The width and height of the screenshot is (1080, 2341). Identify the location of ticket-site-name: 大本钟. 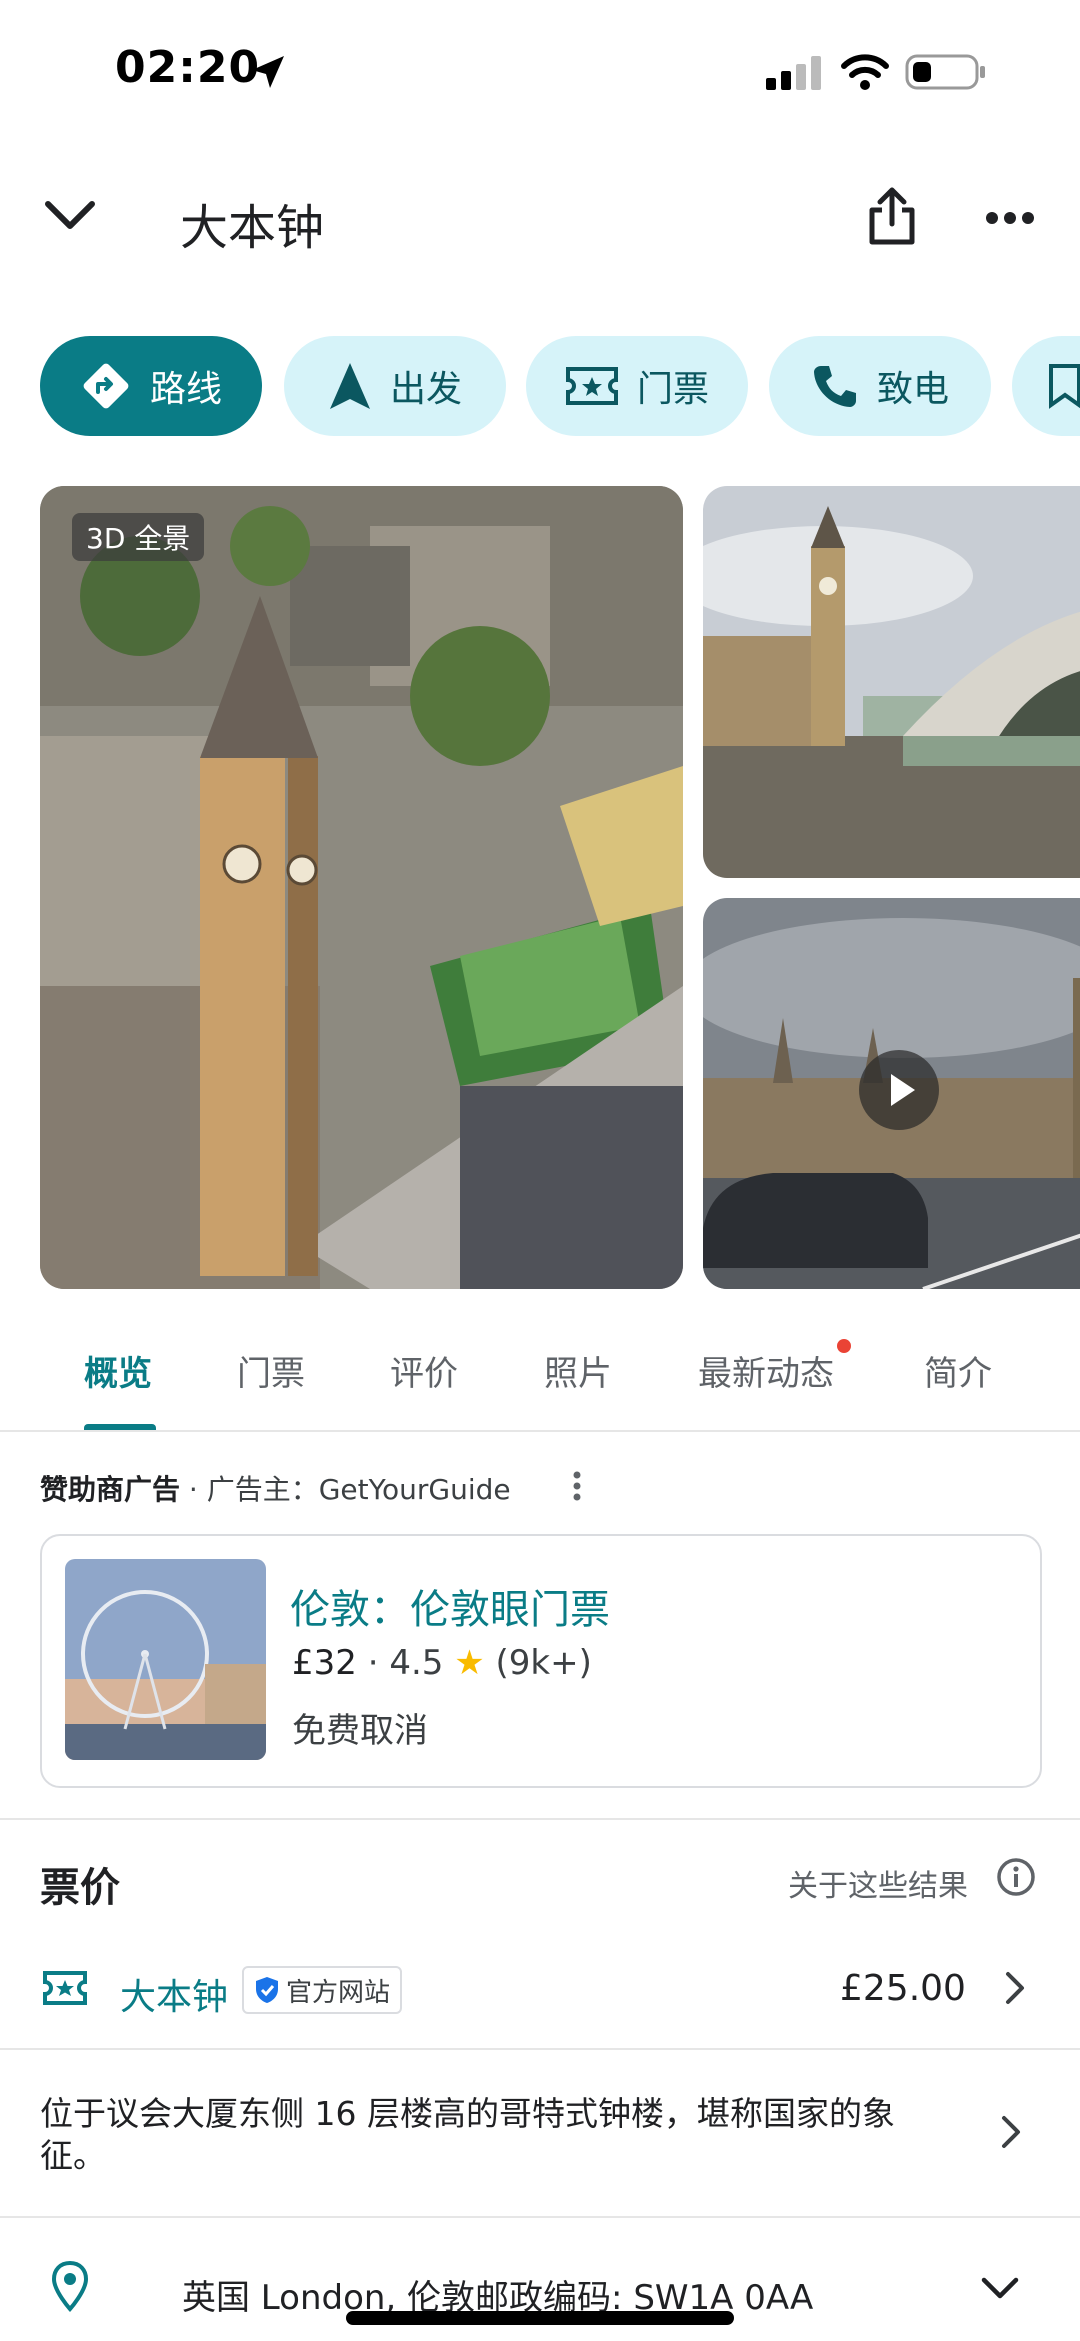
(174, 1997).